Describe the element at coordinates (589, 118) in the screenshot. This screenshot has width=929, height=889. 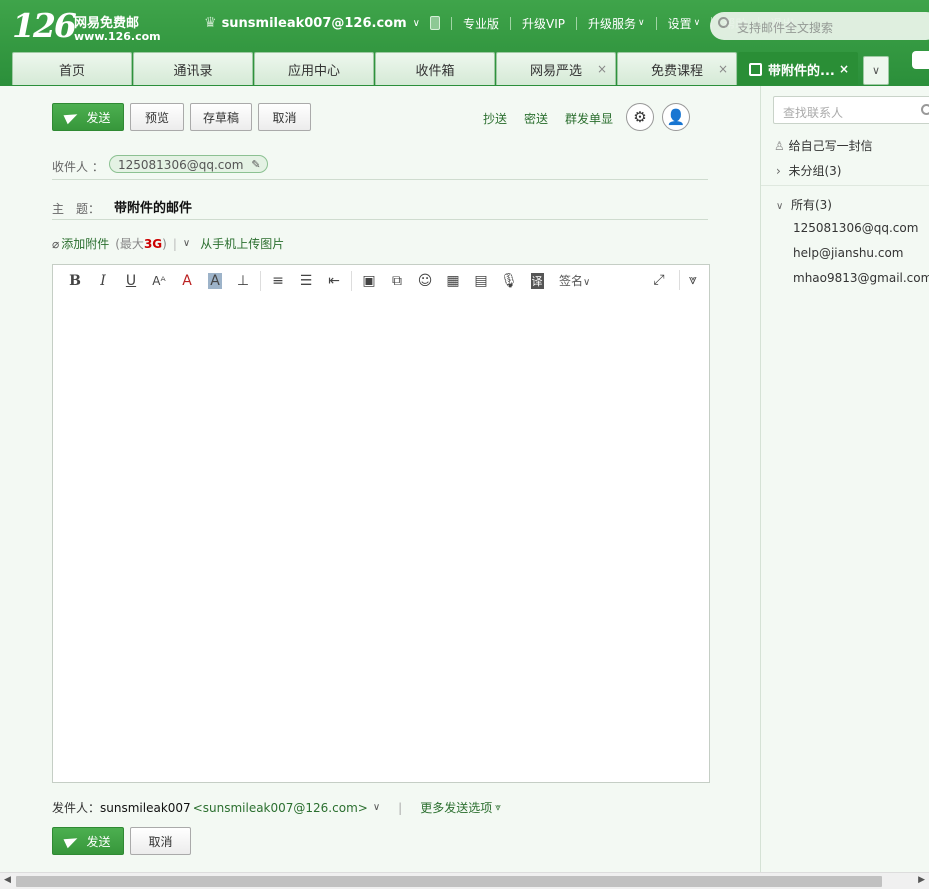
I see `group-send-link: 群发单显` at that location.